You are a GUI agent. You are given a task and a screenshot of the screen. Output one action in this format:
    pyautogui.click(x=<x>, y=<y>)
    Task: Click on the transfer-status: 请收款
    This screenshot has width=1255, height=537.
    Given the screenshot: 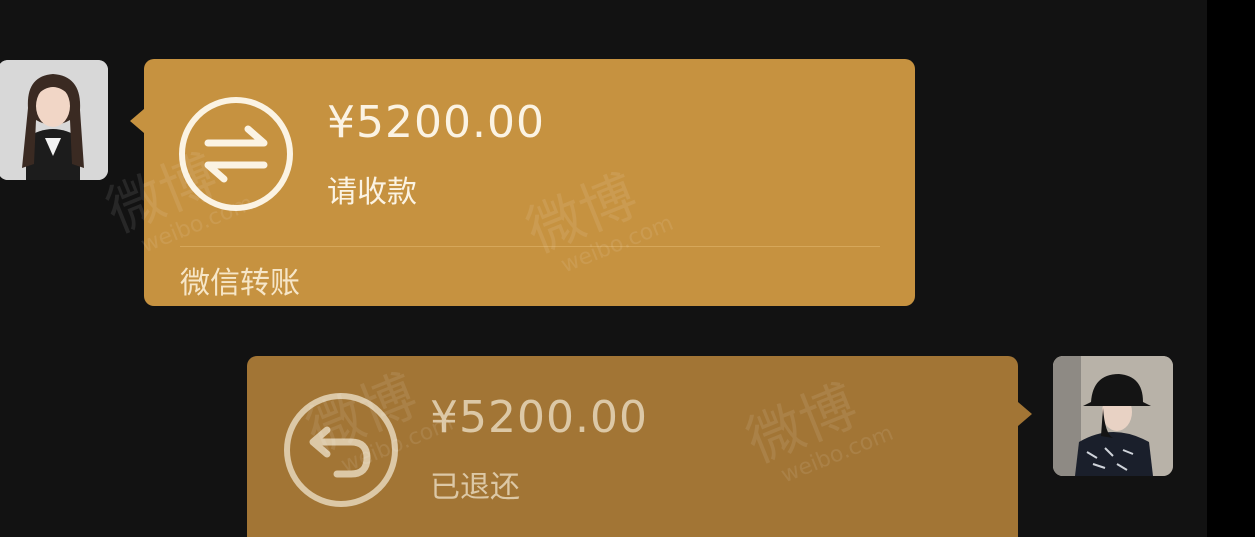 What is the action you would take?
    pyautogui.click(x=372, y=192)
    